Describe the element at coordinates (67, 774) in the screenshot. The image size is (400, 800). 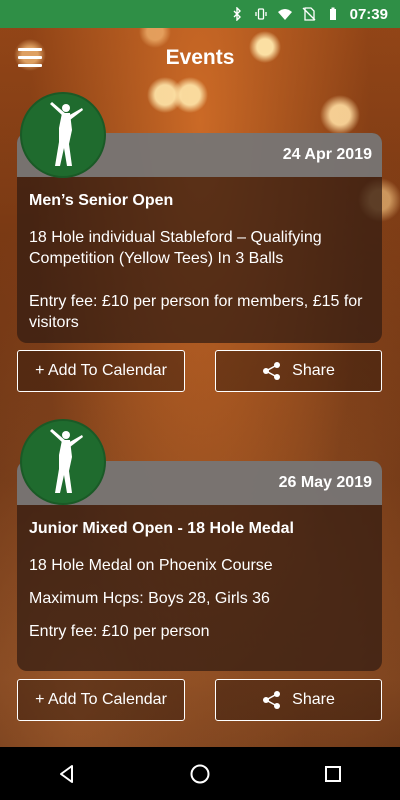
I see `back-icon` at that location.